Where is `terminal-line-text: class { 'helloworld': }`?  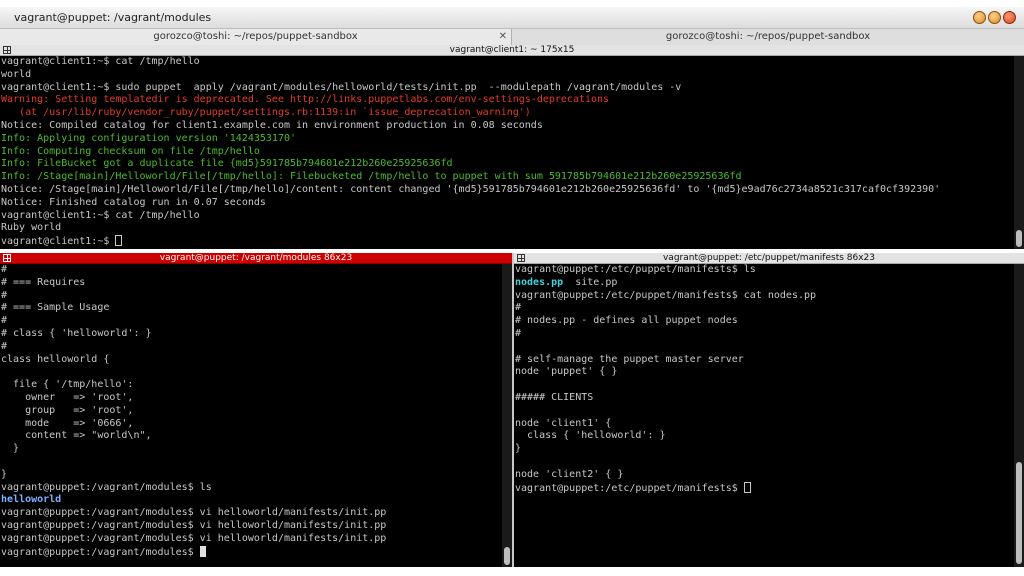 terminal-line-text: class { 'helloworld': } is located at coordinates (590, 436).